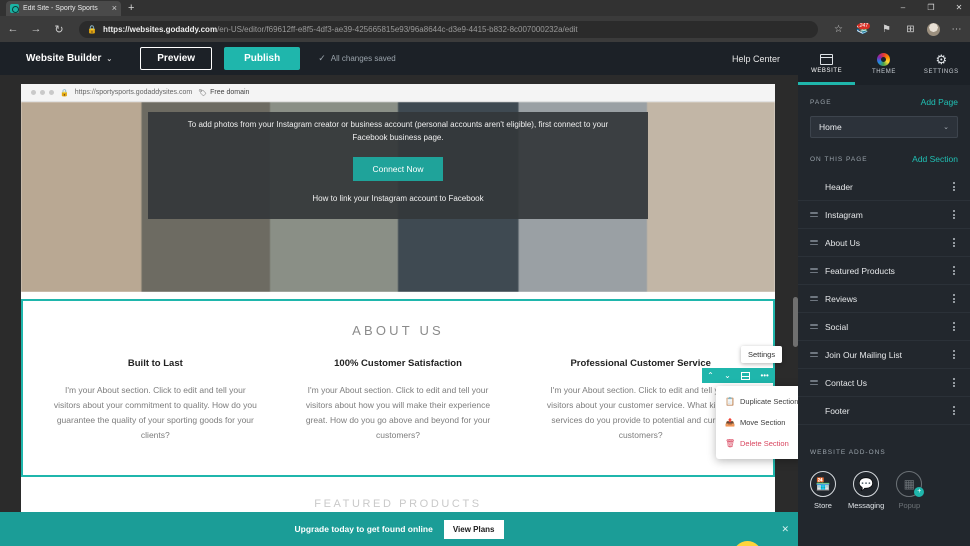 Image resolution: width=970 pixels, height=546 pixels. What do you see at coordinates (176, 58) in the screenshot?
I see `preview-button: Preview` at bounding box center [176, 58].